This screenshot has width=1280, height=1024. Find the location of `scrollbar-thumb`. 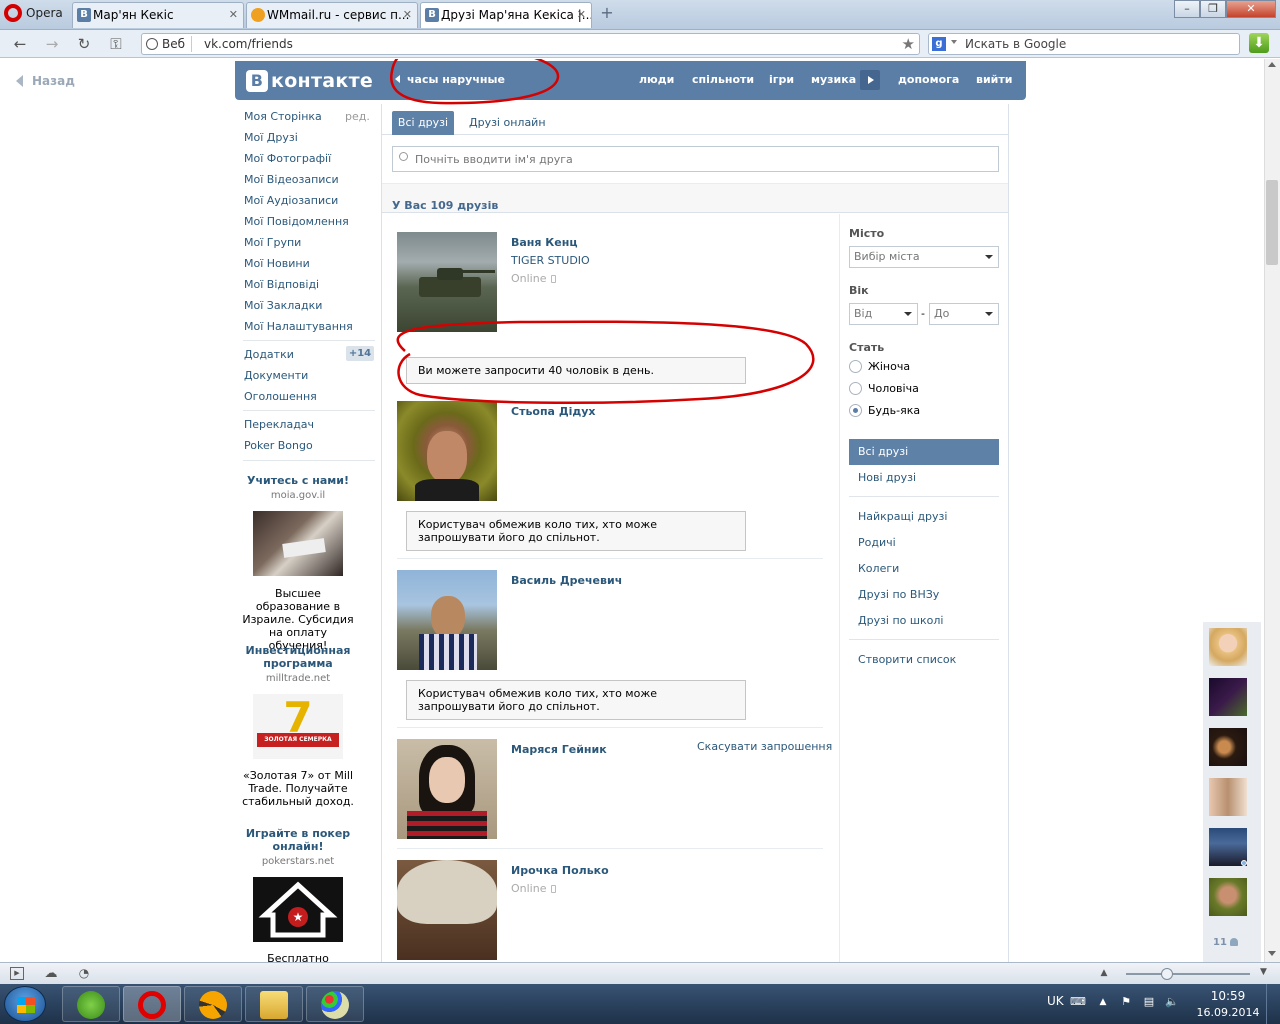

scrollbar-thumb is located at coordinates (1272, 222).